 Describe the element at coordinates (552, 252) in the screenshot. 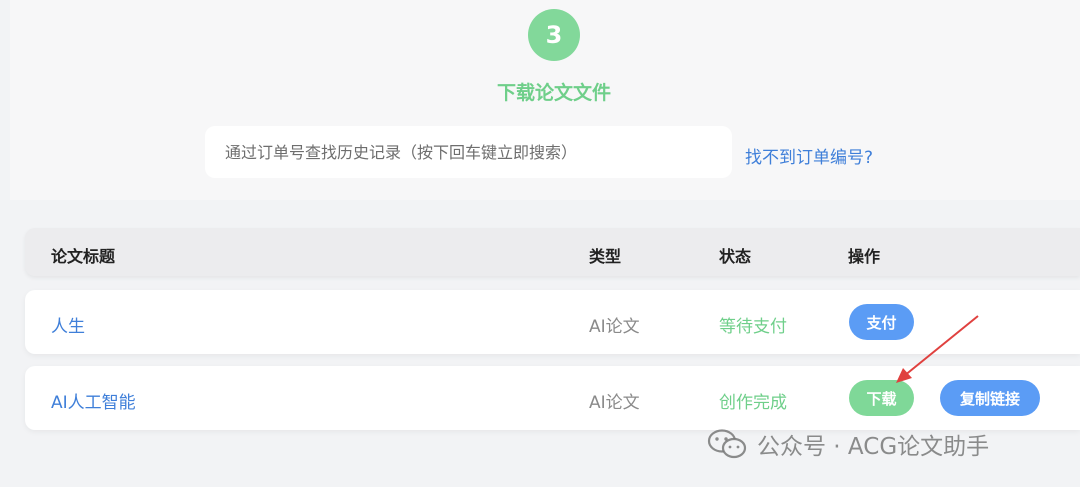

I see `table-header: 论文标题 类型 状态 操作` at that location.